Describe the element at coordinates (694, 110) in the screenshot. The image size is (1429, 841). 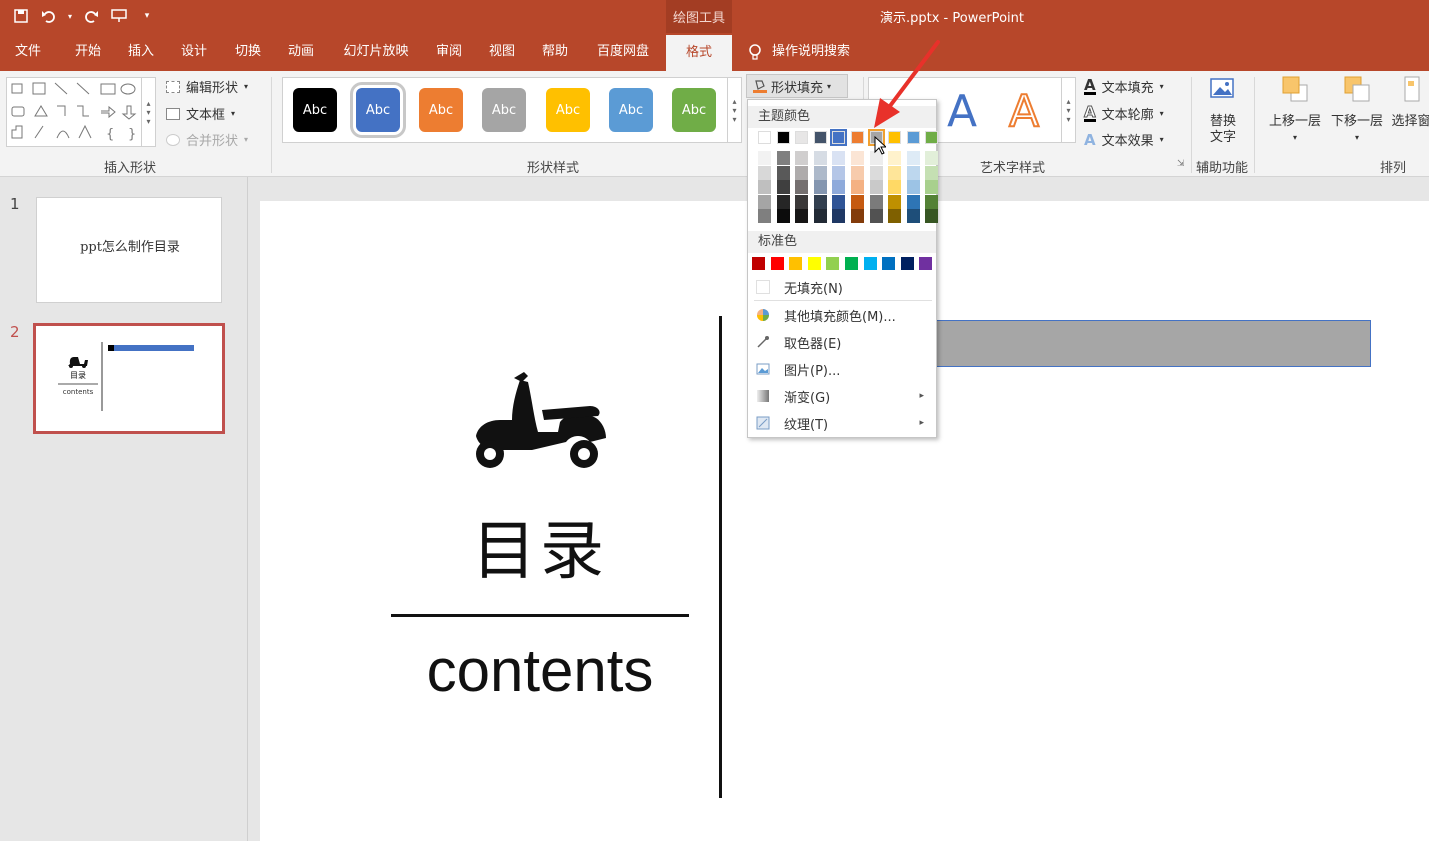
I see `shape-style-green: Abc` at that location.